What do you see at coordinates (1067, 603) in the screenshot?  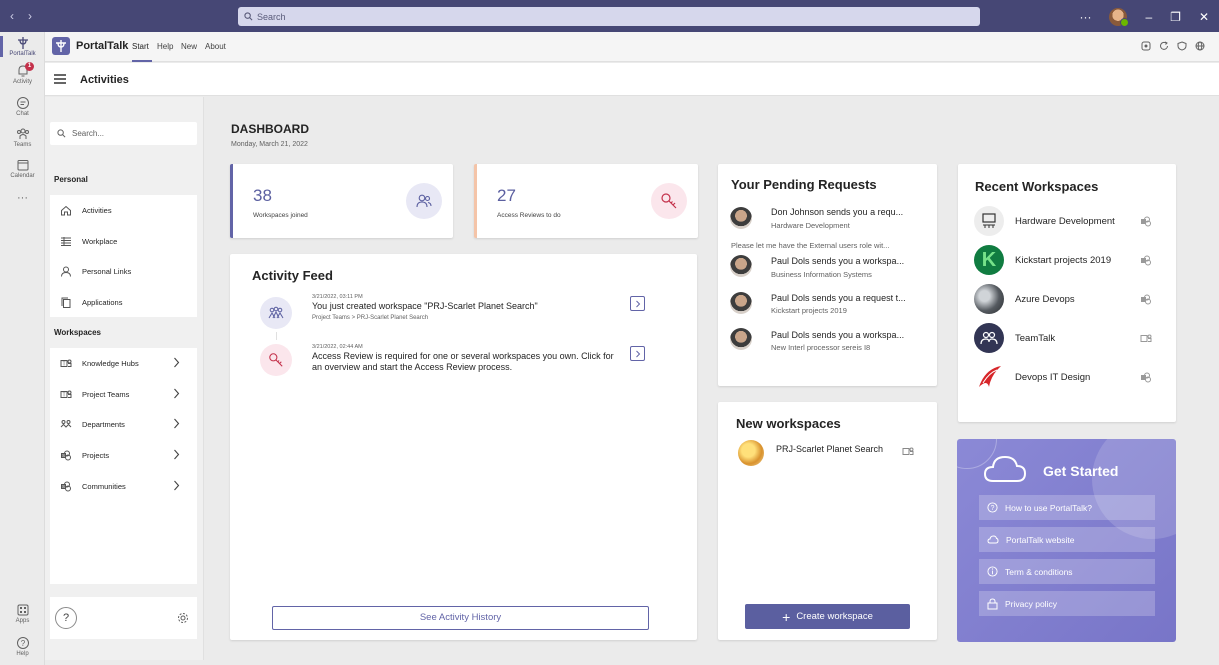 I see `privacy-policy-link: Privacy policy` at bounding box center [1067, 603].